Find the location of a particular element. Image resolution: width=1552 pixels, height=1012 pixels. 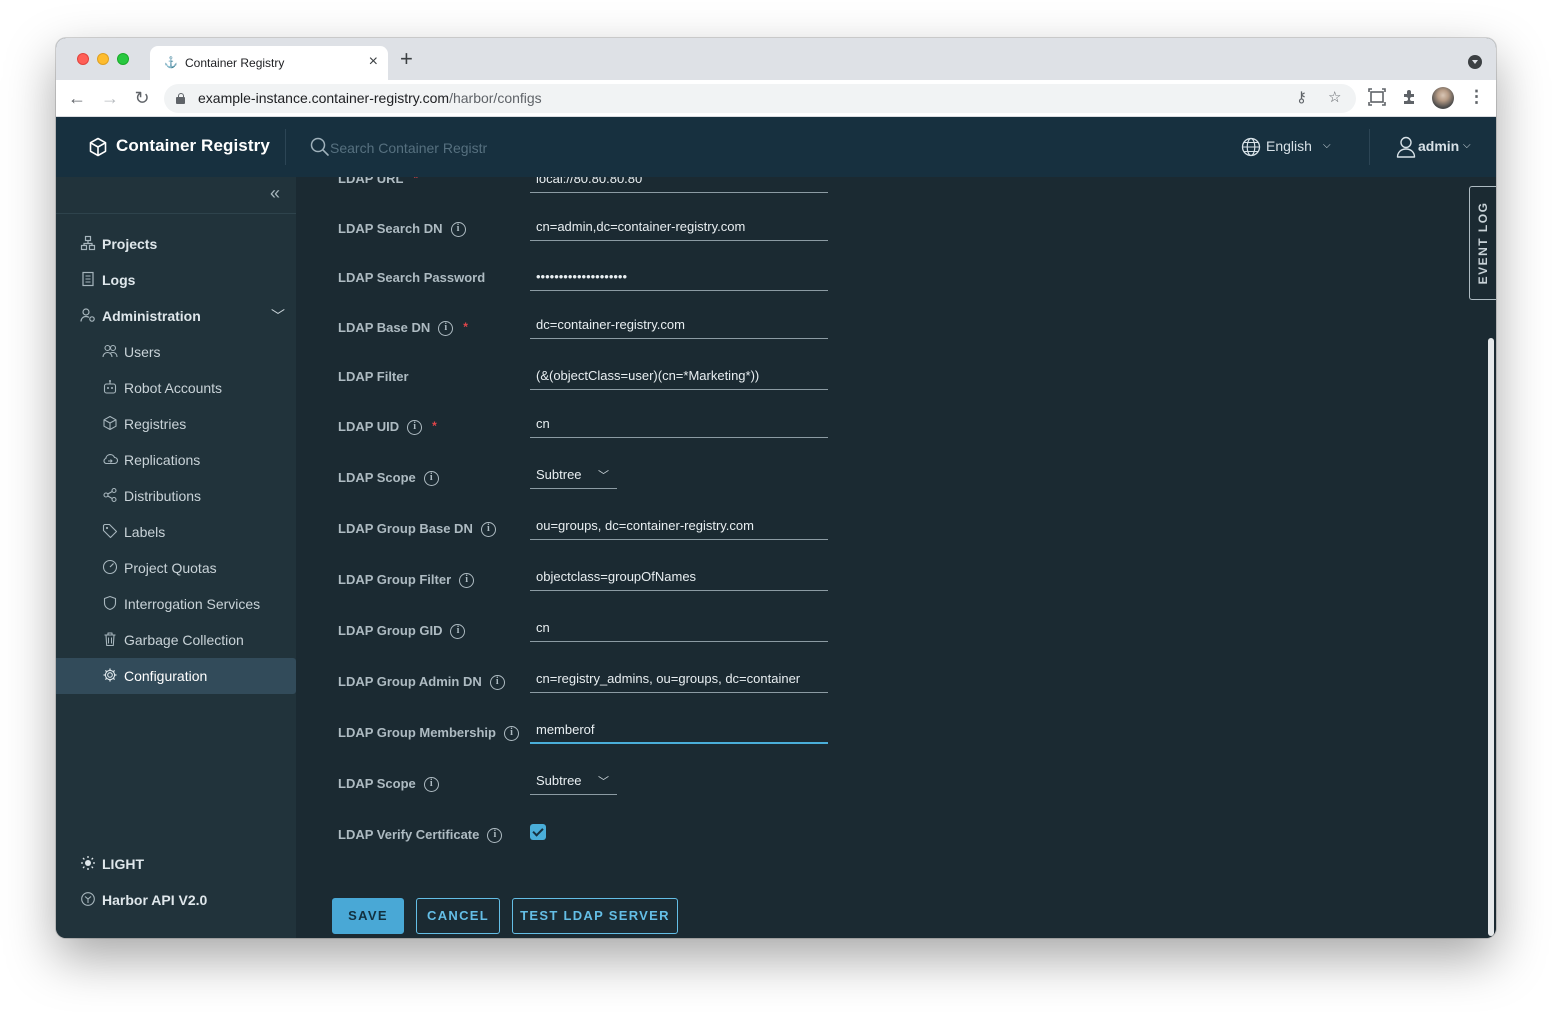

field-label: LDAP Group GID i is located at coordinates (402, 631).